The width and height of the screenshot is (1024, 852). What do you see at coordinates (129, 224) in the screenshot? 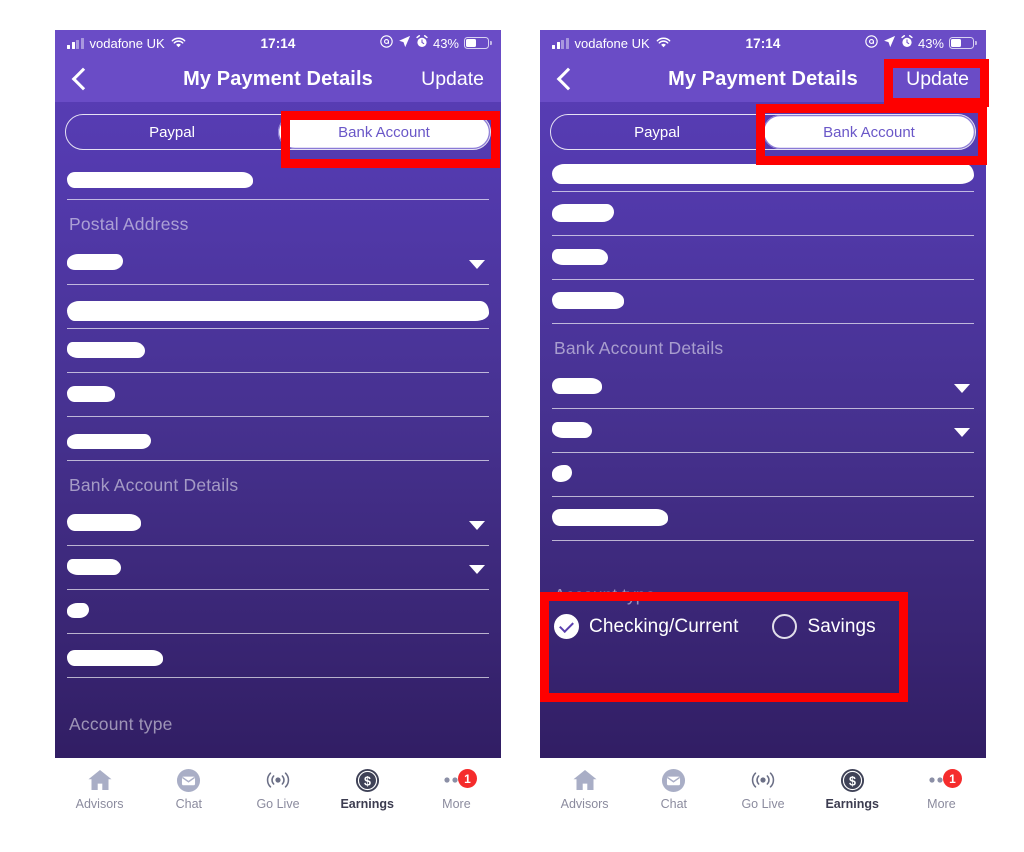
I see `section-label-postal-address: Postal Address` at bounding box center [129, 224].